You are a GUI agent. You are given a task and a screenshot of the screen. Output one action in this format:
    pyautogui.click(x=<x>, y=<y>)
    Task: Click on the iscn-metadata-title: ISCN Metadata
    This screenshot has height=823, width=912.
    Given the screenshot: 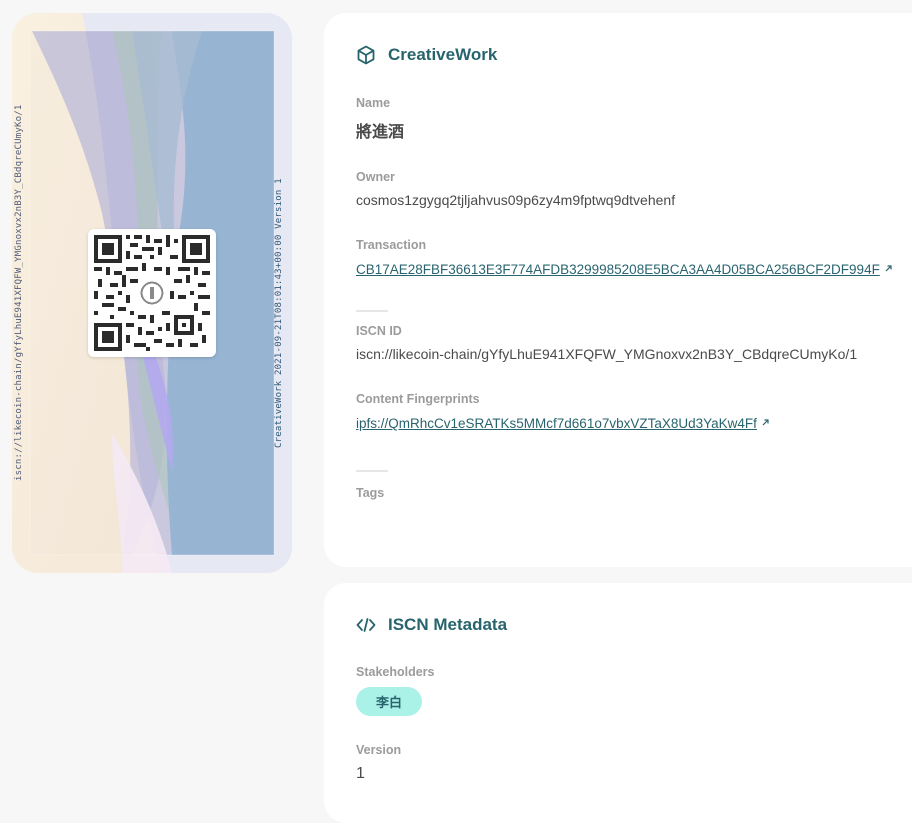 What is the action you would take?
    pyautogui.click(x=448, y=624)
    